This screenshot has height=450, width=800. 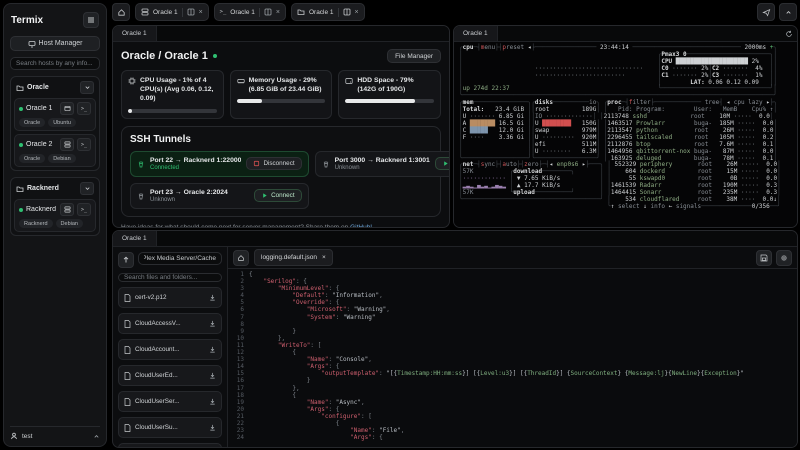 What do you see at coordinates (512, 366) in the screenshot?
I see `code-line: 14 "Args": {` at bounding box center [512, 366].